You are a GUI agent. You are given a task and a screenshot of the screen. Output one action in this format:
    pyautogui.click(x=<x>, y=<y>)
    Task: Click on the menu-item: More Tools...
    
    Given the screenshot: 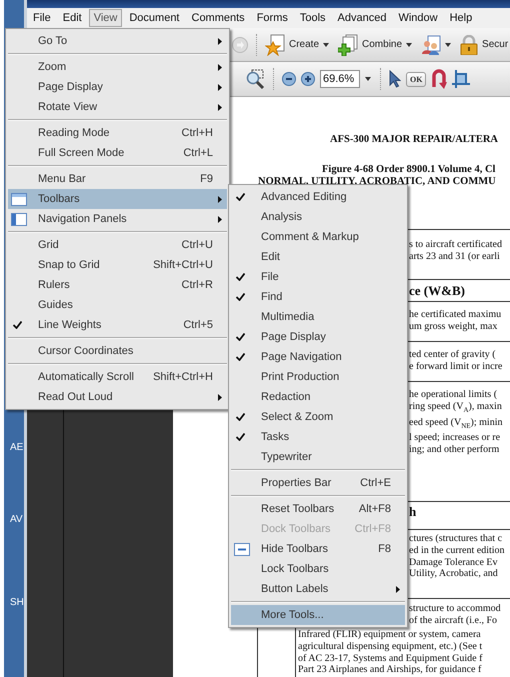 What is the action you would take?
    pyautogui.click(x=318, y=615)
    